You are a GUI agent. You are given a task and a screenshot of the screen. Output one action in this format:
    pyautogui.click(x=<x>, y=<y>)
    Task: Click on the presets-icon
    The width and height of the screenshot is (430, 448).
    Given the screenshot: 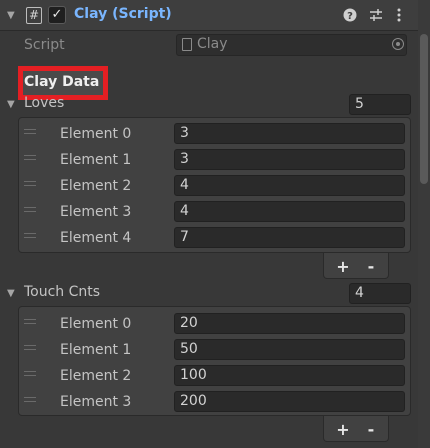 What is the action you would take?
    pyautogui.click(x=376, y=17)
    